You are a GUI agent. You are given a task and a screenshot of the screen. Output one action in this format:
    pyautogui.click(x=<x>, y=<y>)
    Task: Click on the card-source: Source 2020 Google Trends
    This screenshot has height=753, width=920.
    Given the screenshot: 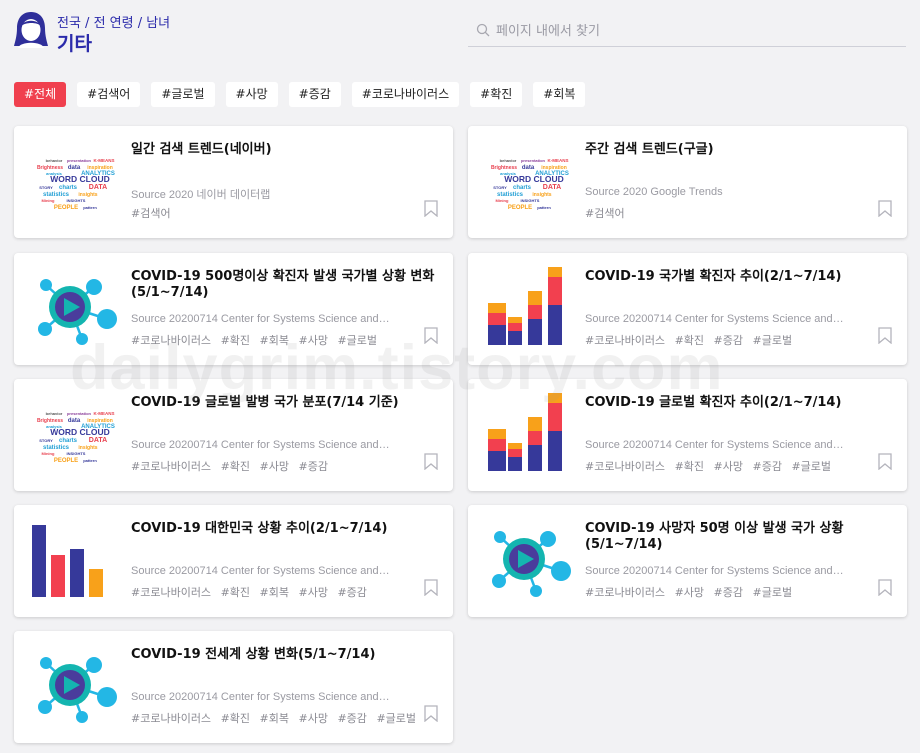 What is the action you would take?
    pyautogui.click(x=654, y=192)
    